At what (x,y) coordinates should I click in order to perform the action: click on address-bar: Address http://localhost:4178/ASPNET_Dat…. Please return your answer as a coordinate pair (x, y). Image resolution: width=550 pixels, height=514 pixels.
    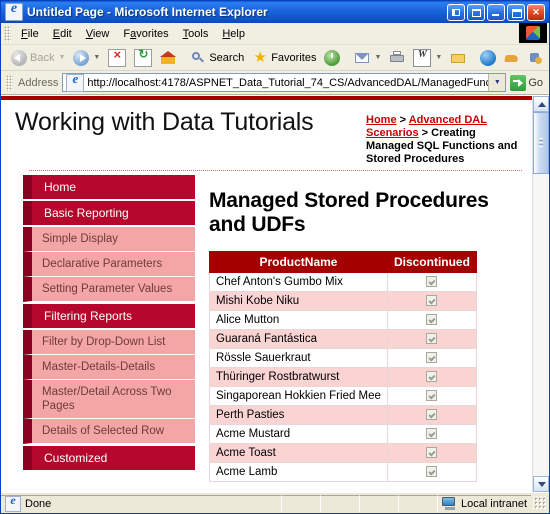
    Looking at the image, I should click on (275, 83).